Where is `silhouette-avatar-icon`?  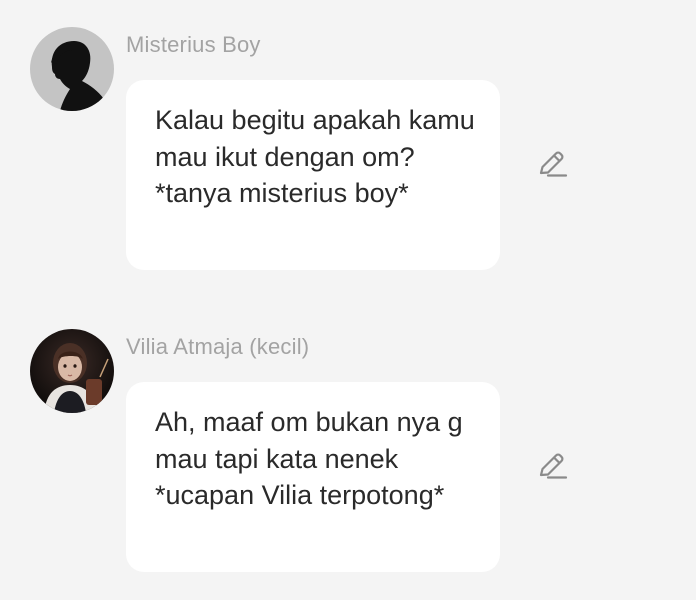
silhouette-avatar-icon is located at coordinates (72, 69).